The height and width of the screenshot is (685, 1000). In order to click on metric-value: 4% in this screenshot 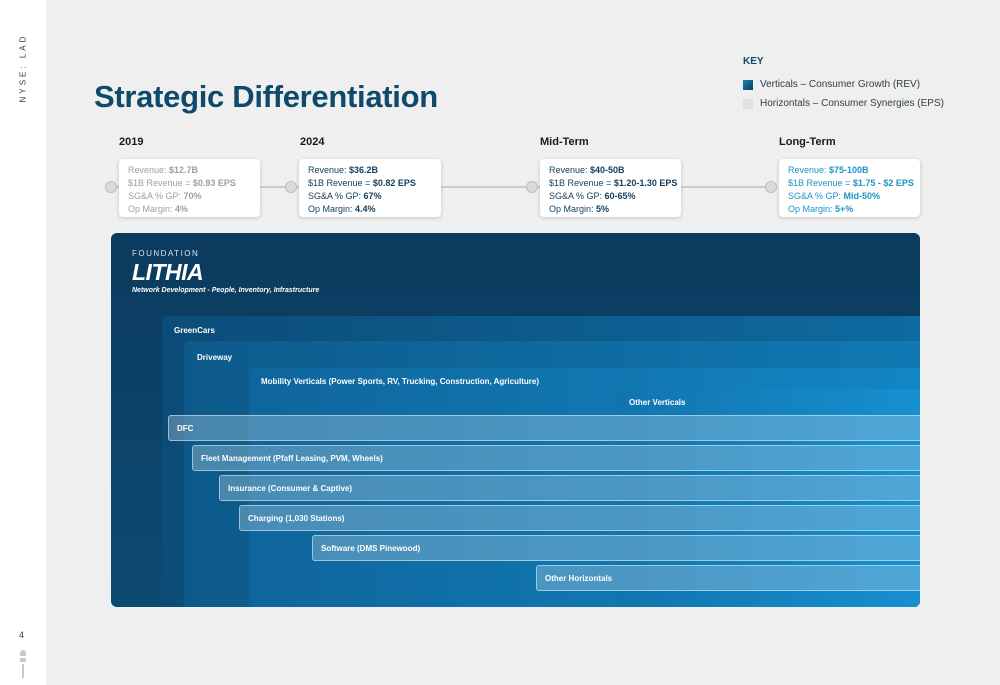, I will do `click(182, 209)`.